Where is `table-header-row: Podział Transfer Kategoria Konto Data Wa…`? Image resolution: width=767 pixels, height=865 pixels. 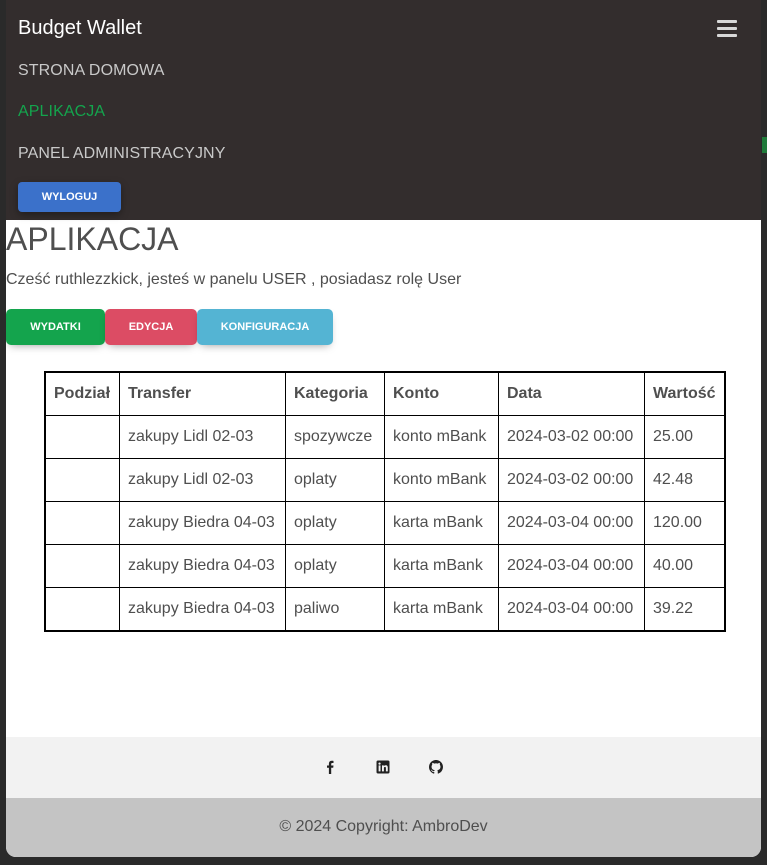 table-header-row: Podział Transfer Kategoria Konto Data Wa… is located at coordinates (385, 393).